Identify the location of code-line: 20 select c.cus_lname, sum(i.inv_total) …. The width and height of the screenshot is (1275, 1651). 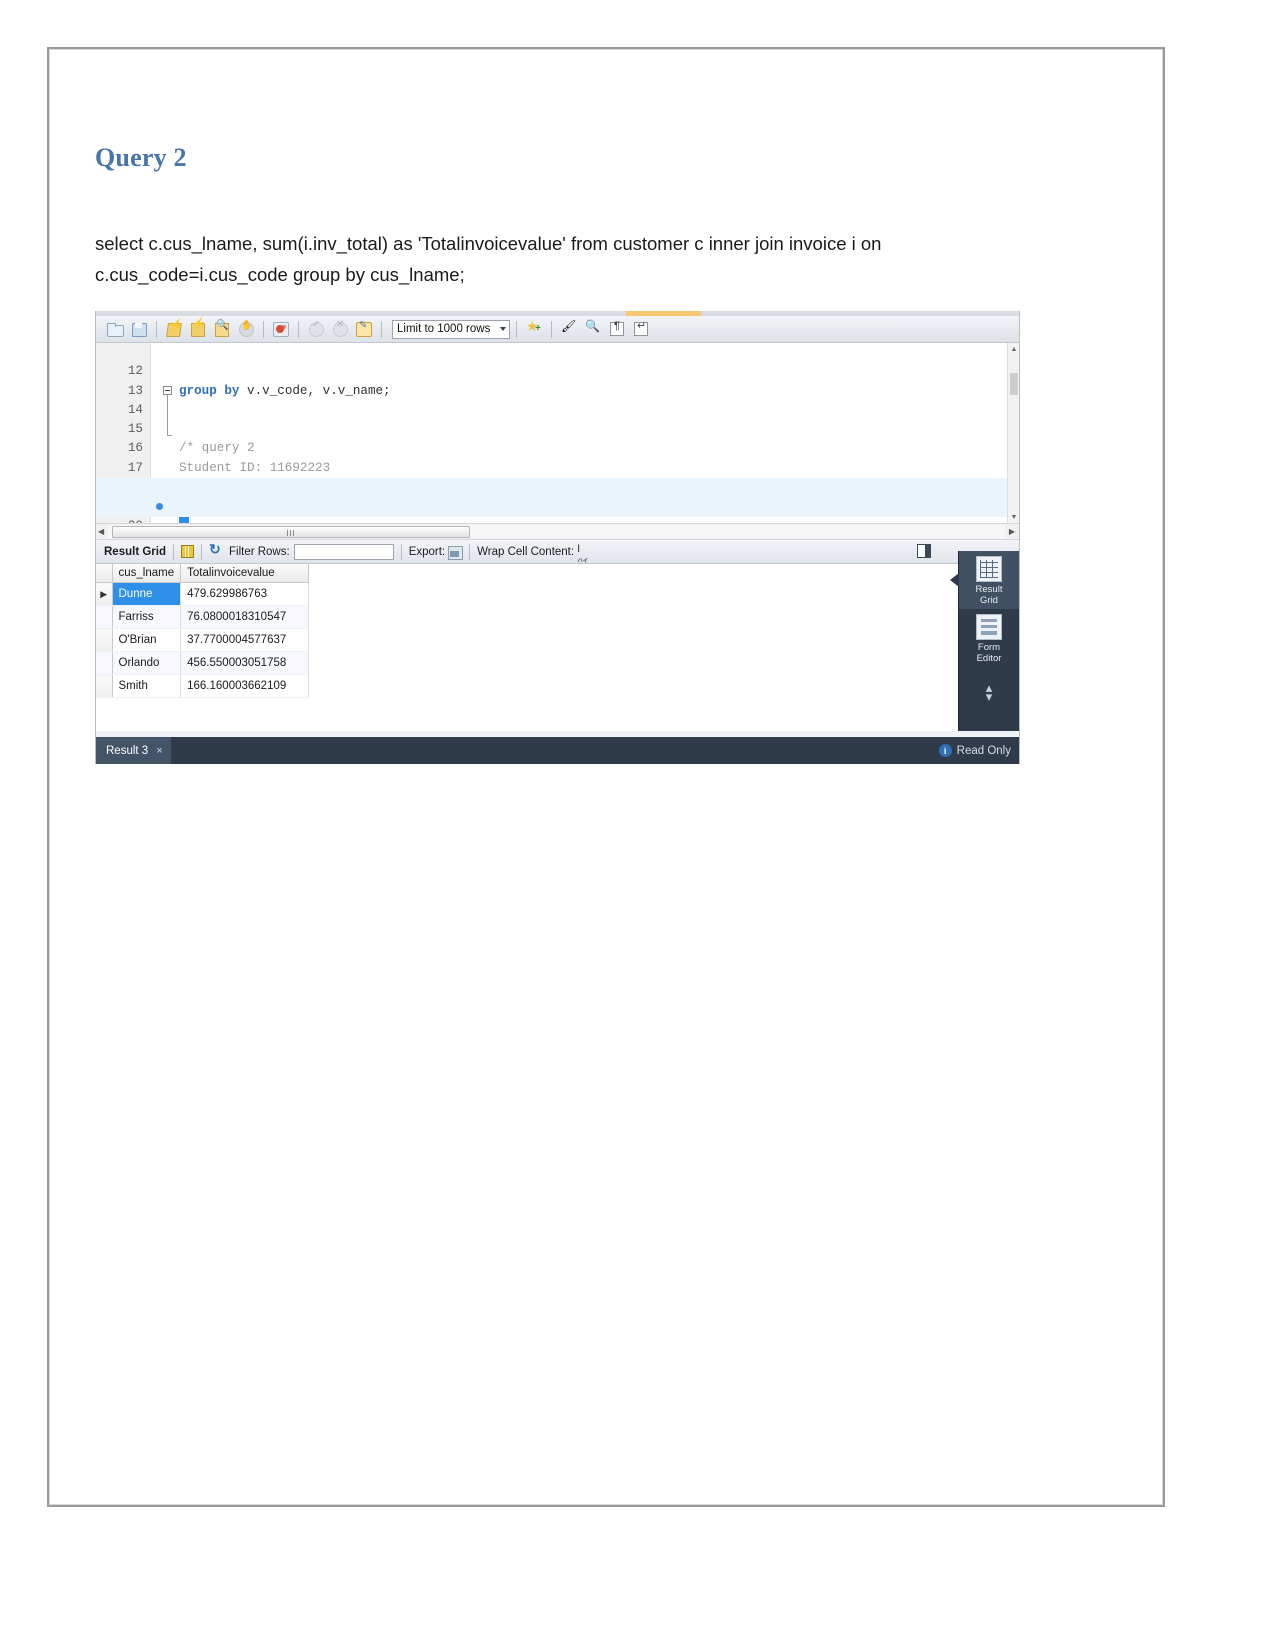
(557, 510).